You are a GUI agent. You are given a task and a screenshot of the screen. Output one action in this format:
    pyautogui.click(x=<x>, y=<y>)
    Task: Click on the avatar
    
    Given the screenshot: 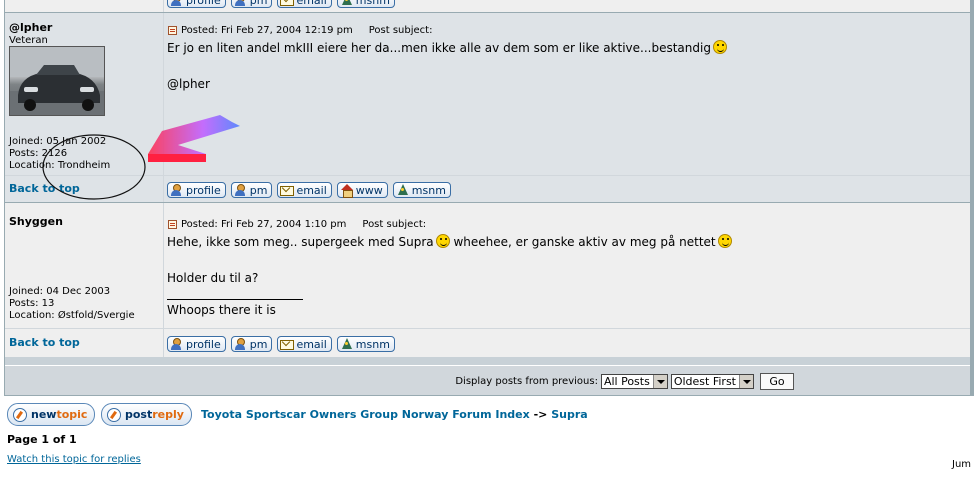 What is the action you would take?
    pyautogui.click(x=57, y=81)
    